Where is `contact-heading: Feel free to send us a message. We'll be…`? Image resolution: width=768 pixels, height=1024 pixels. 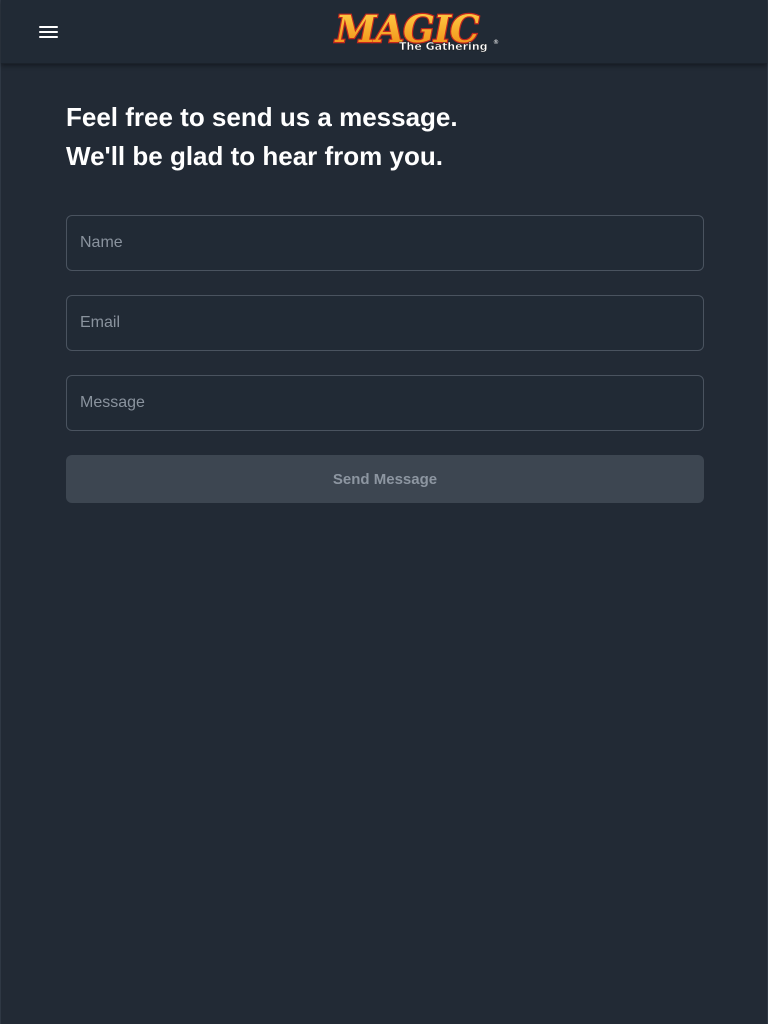
contact-heading: Feel free to send us a message. We'll be… is located at coordinates (386, 137).